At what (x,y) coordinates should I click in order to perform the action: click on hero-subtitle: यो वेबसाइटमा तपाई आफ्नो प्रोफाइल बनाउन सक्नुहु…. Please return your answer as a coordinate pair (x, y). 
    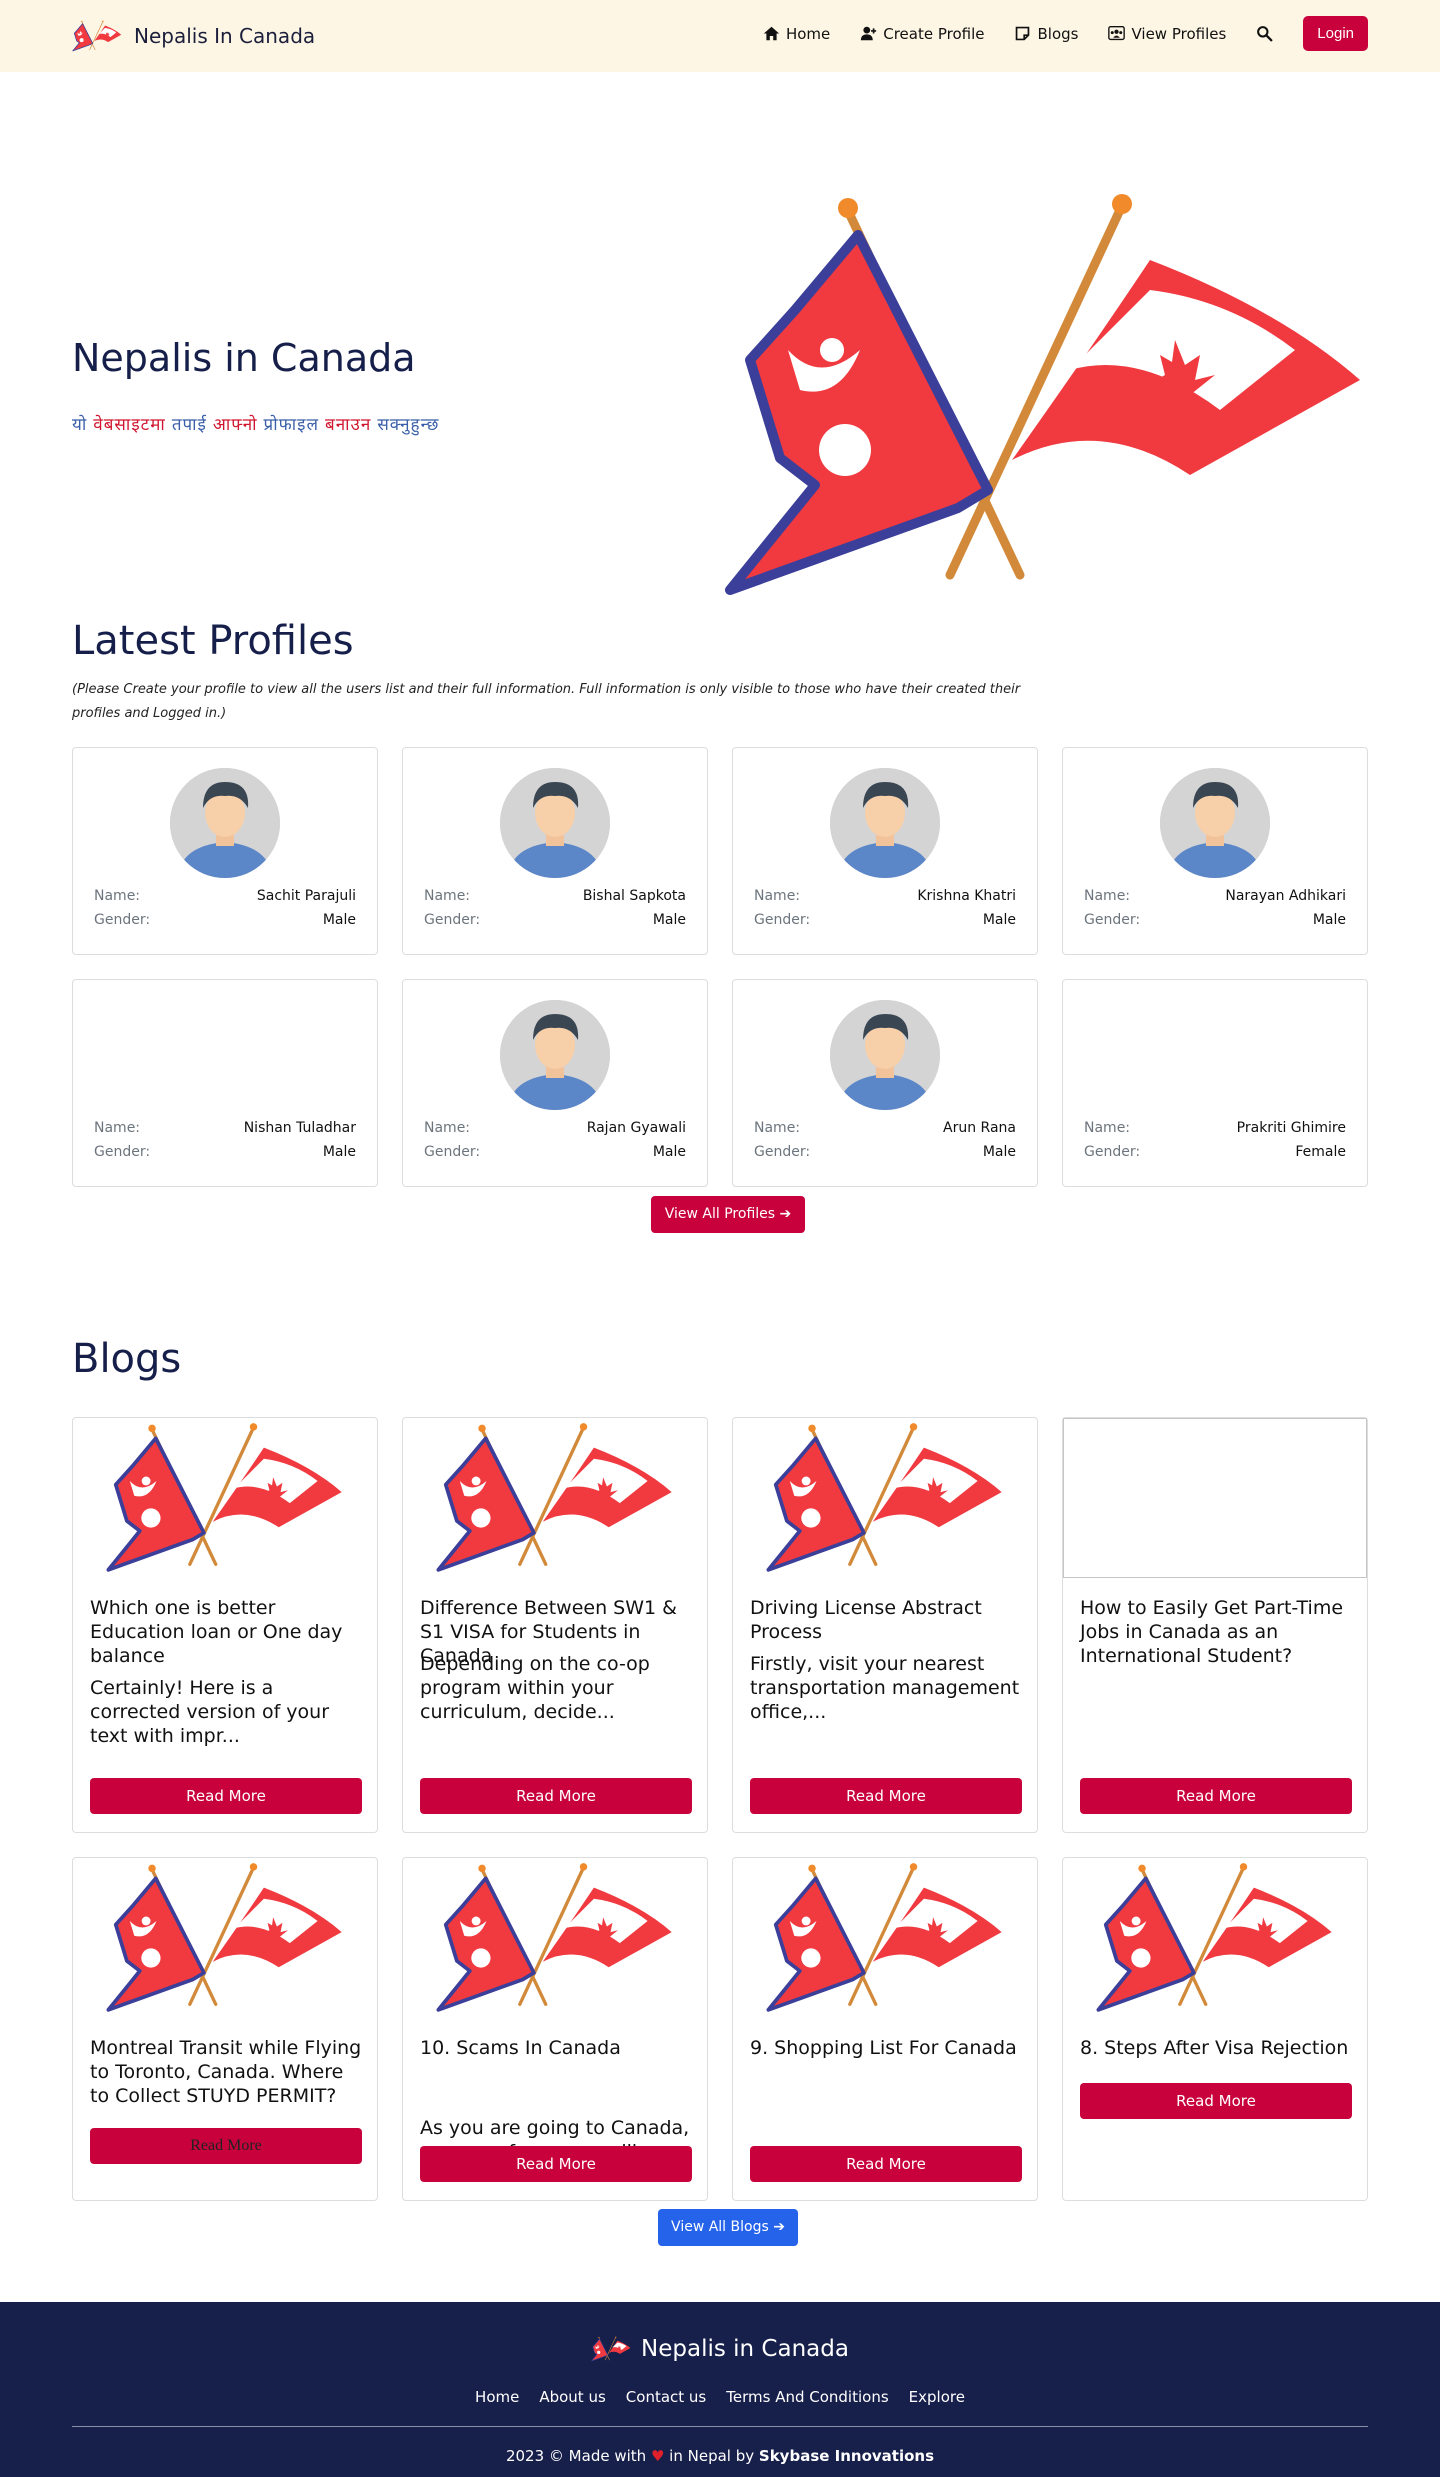
    Looking at the image, I should click on (258, 423).